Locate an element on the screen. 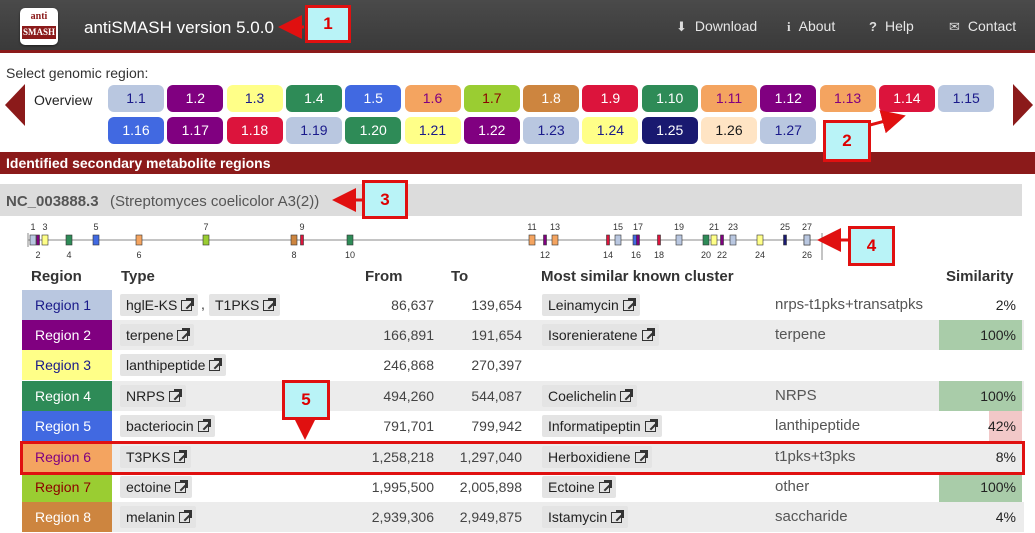  known-cluster-link: Leinamycin is located at coordinates (591, 305).